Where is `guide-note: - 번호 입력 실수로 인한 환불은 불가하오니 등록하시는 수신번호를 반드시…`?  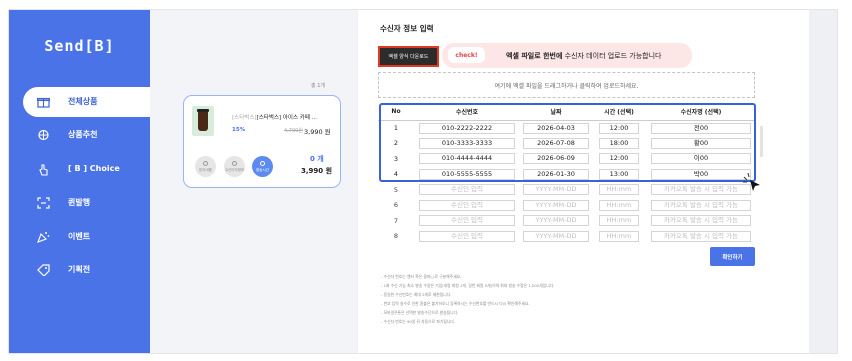
guide-note: - 번호 입력 실수로 인한 환불은 불가하오니 등록하시는 수신번호를 반드시… is located at coordinates (455, 303).